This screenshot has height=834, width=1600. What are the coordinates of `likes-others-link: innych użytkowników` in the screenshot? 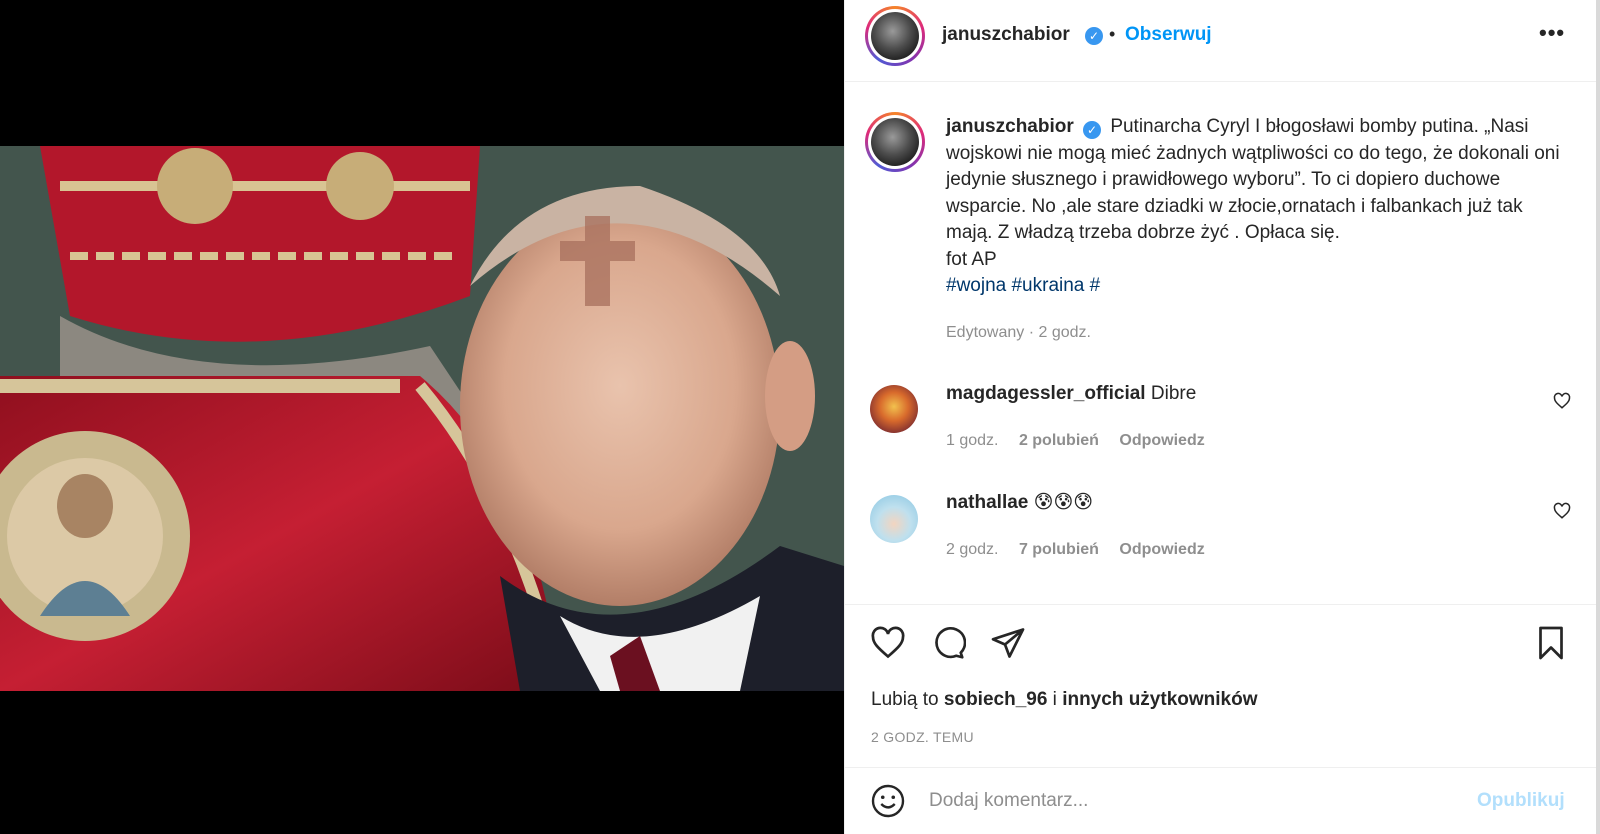 It's located at (1159, 699).